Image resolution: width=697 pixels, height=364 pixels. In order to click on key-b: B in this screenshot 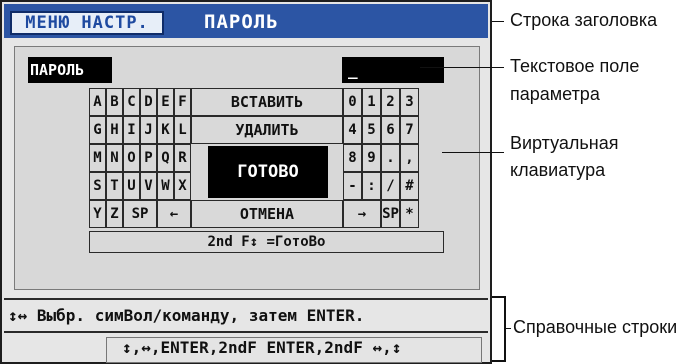, I will do `click(114, 102)`.